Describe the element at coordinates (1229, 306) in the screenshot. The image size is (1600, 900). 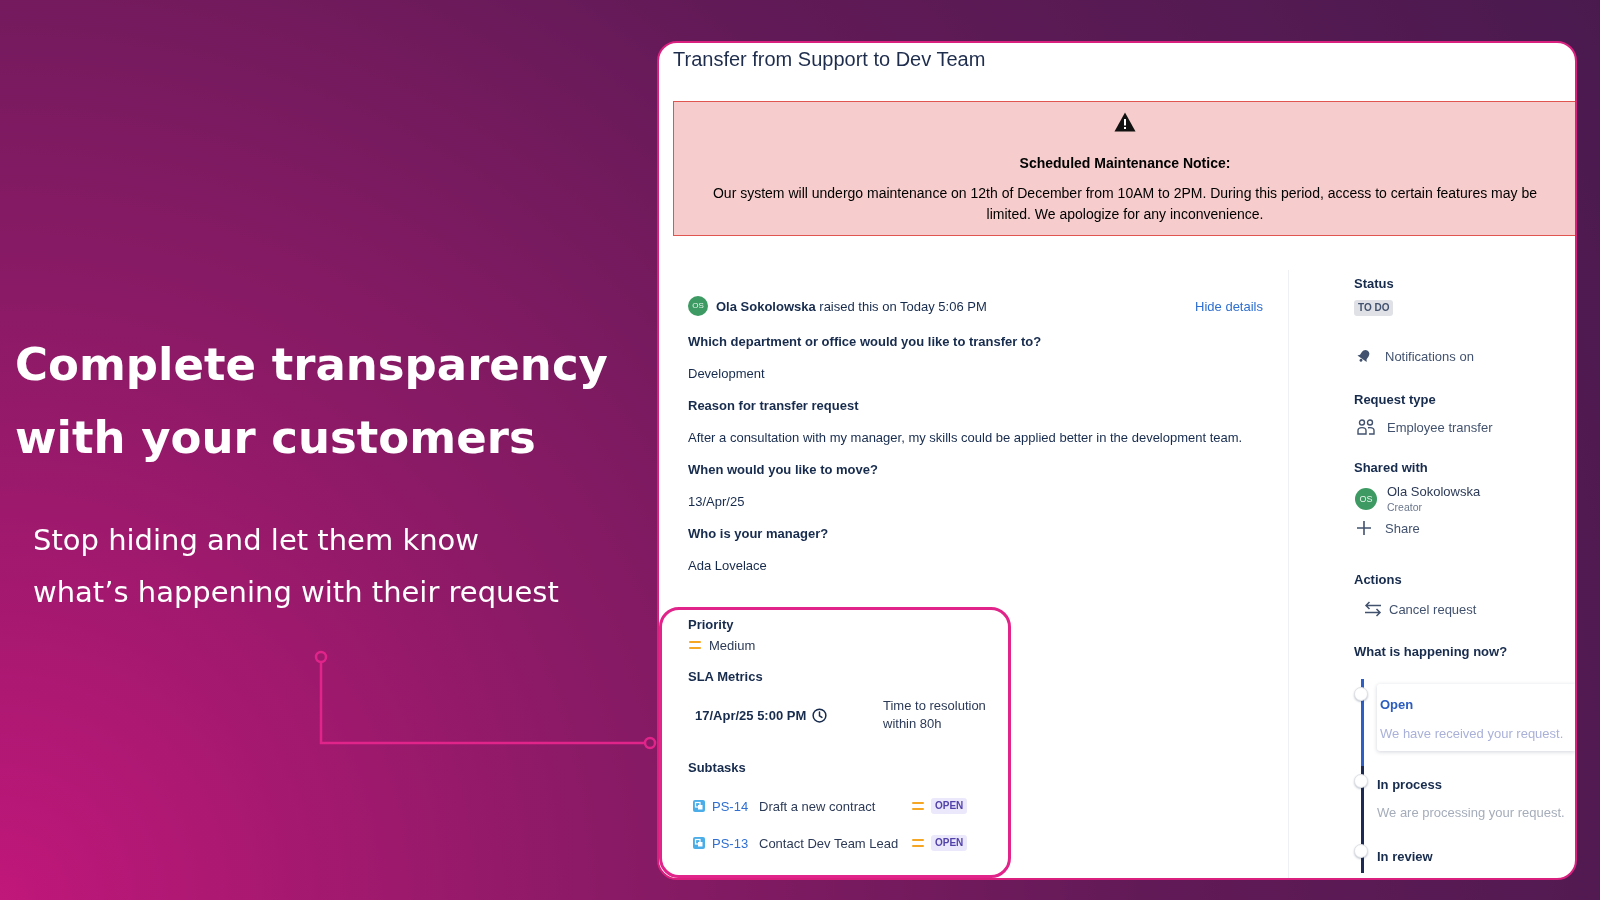
I see `hide-details-link: Hide details` at that location.